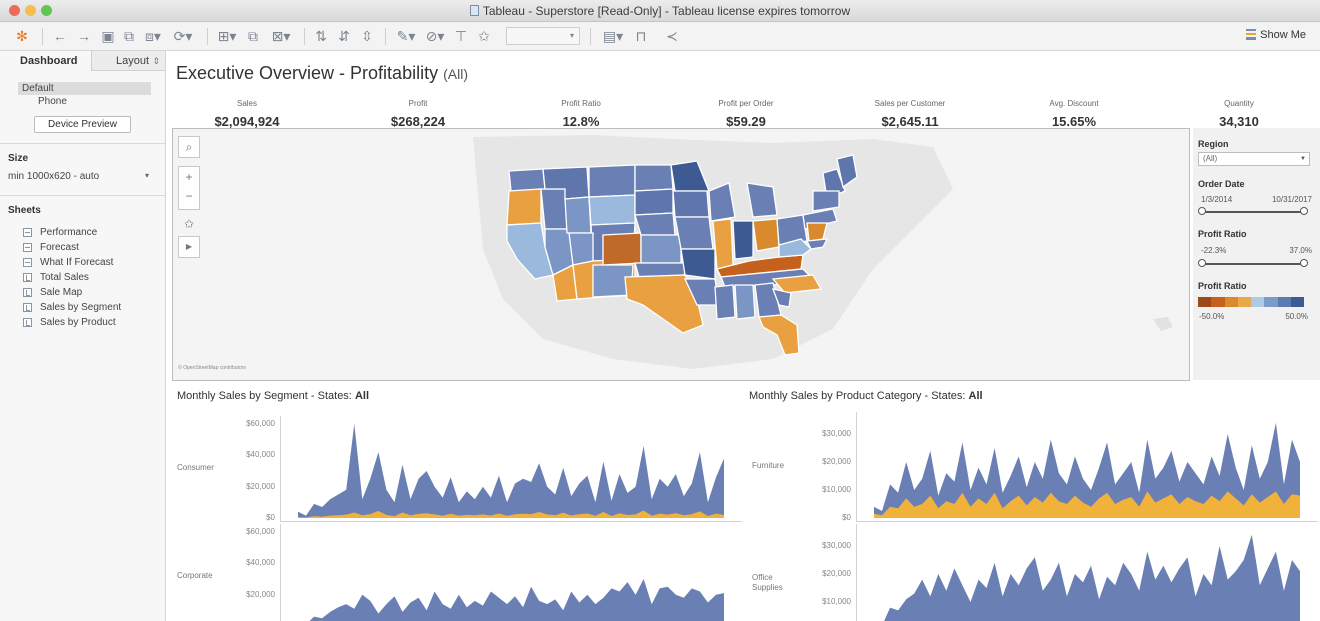  I want to click on kpi-label: Sales, so click(246, 103).